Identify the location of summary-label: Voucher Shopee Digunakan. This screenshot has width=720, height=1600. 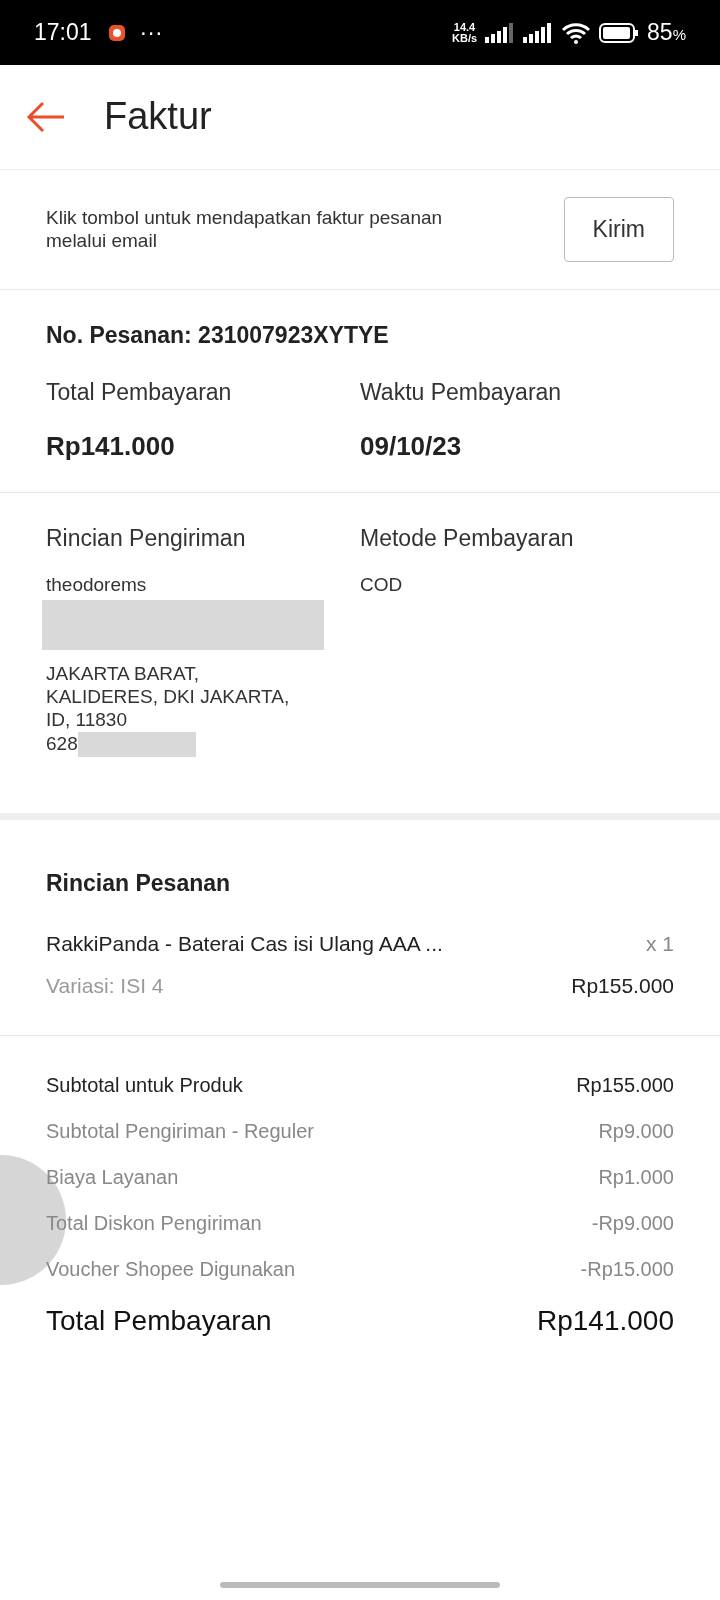
(171, 1270).